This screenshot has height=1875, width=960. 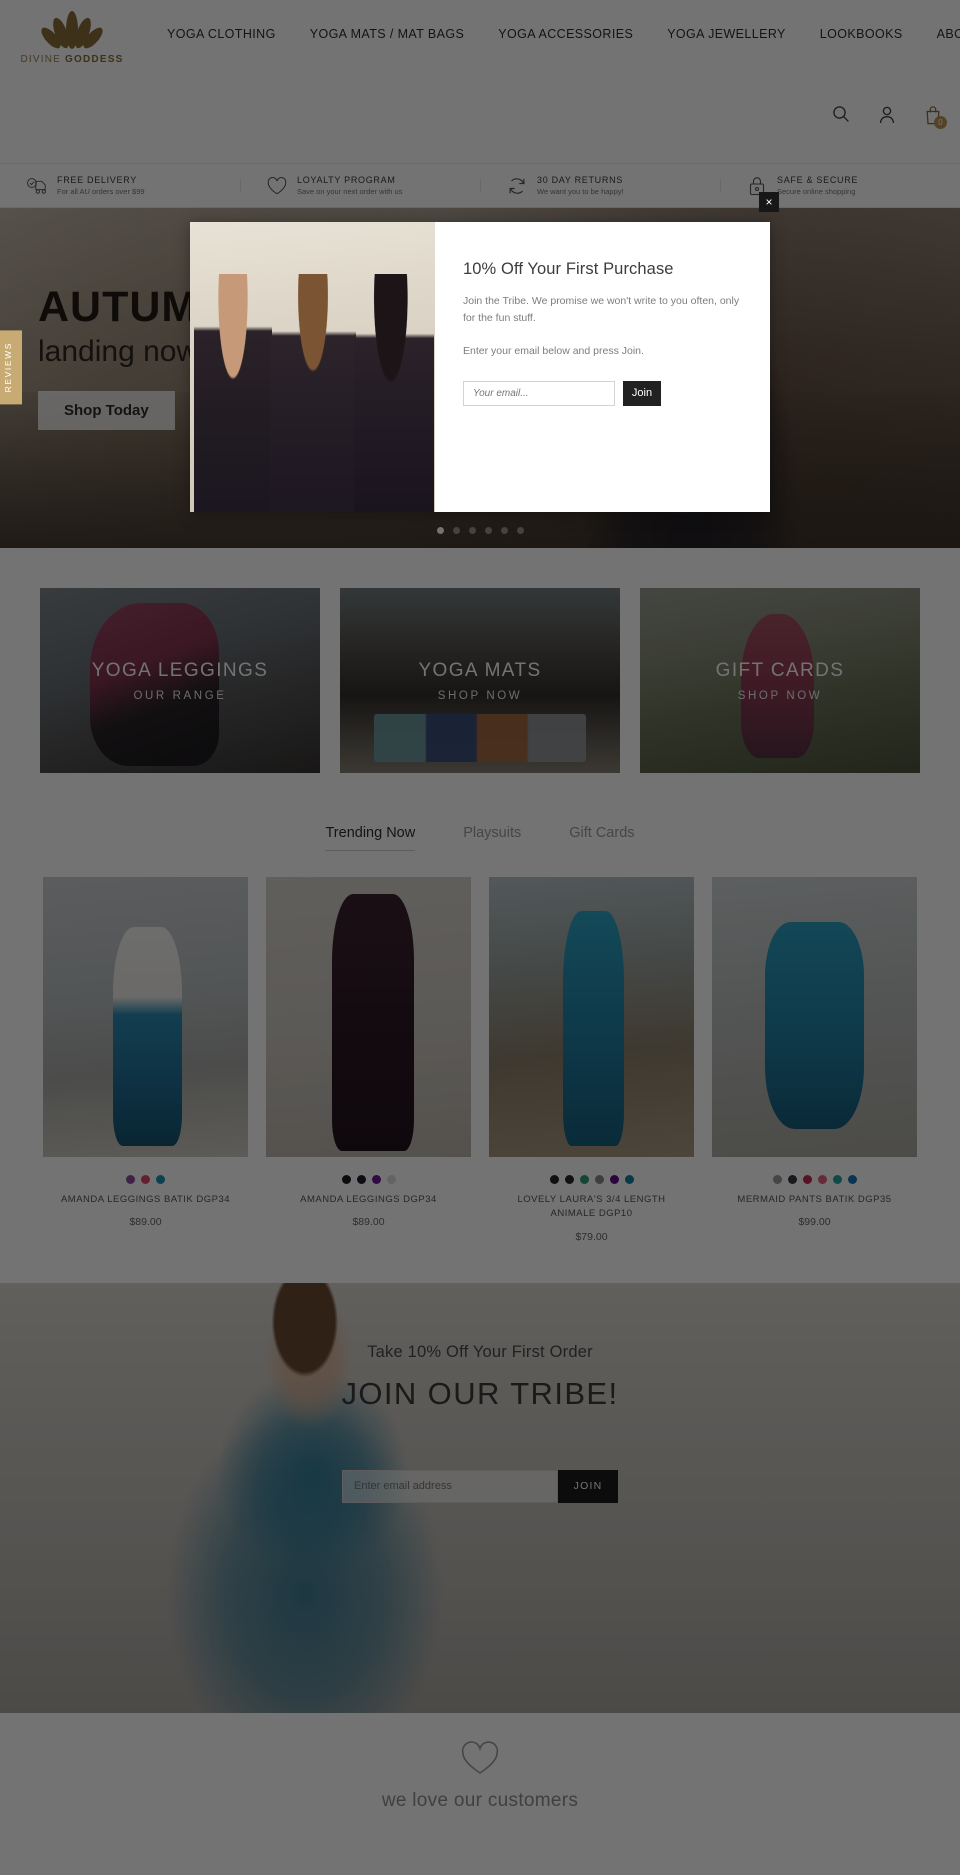 I want to click on nav-item-yoga-mats: YOGA MATS / MAT BAGS, so click(x=387, y=34).